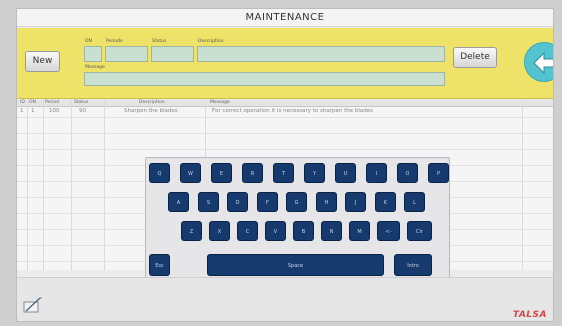  What do you see at coordinates (247, 231) in the screenshot?
I see `key-c: C` at bounding box center [247, 231].